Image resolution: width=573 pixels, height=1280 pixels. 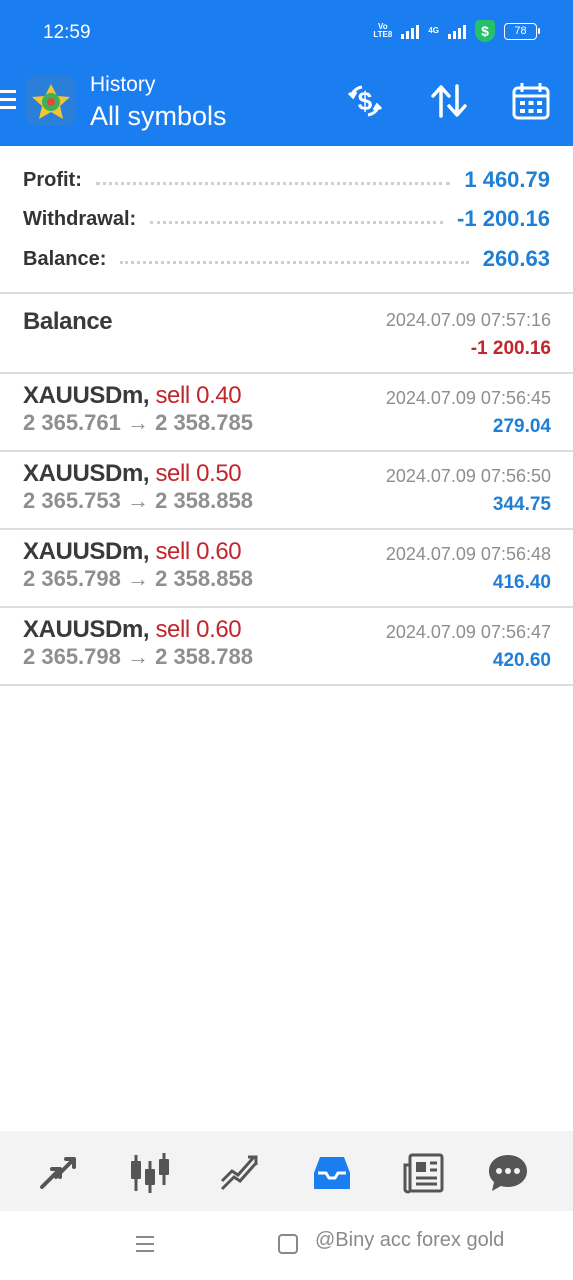 What do you see at coordinates (65, 258) in the screenshot?
I see `summary-label: Balance:` at bounding box center [65, 258].